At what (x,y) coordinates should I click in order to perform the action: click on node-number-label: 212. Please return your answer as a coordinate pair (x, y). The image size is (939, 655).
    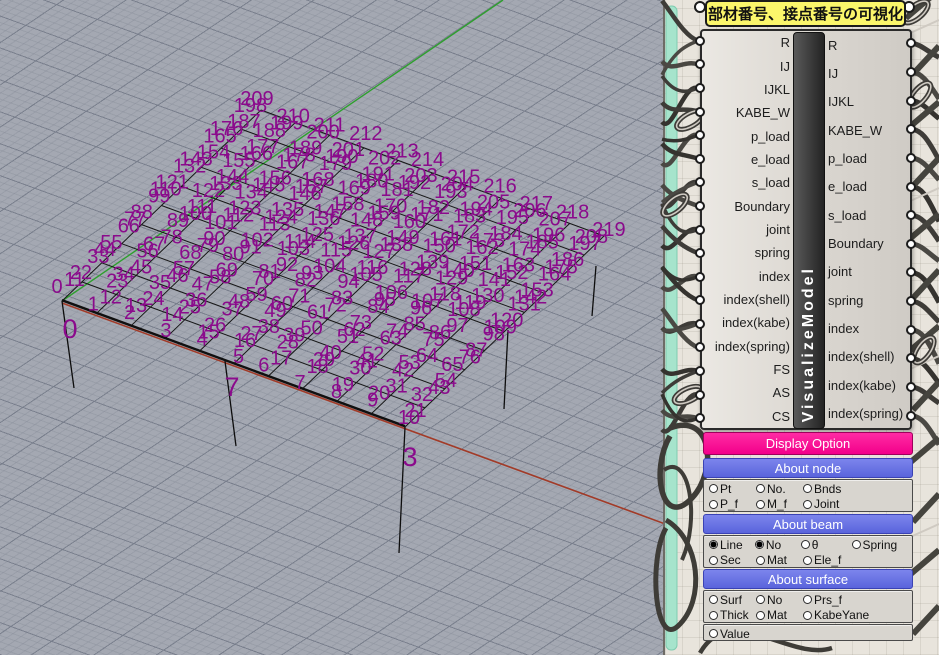
    Looking at the image, I should click on (365, 134).